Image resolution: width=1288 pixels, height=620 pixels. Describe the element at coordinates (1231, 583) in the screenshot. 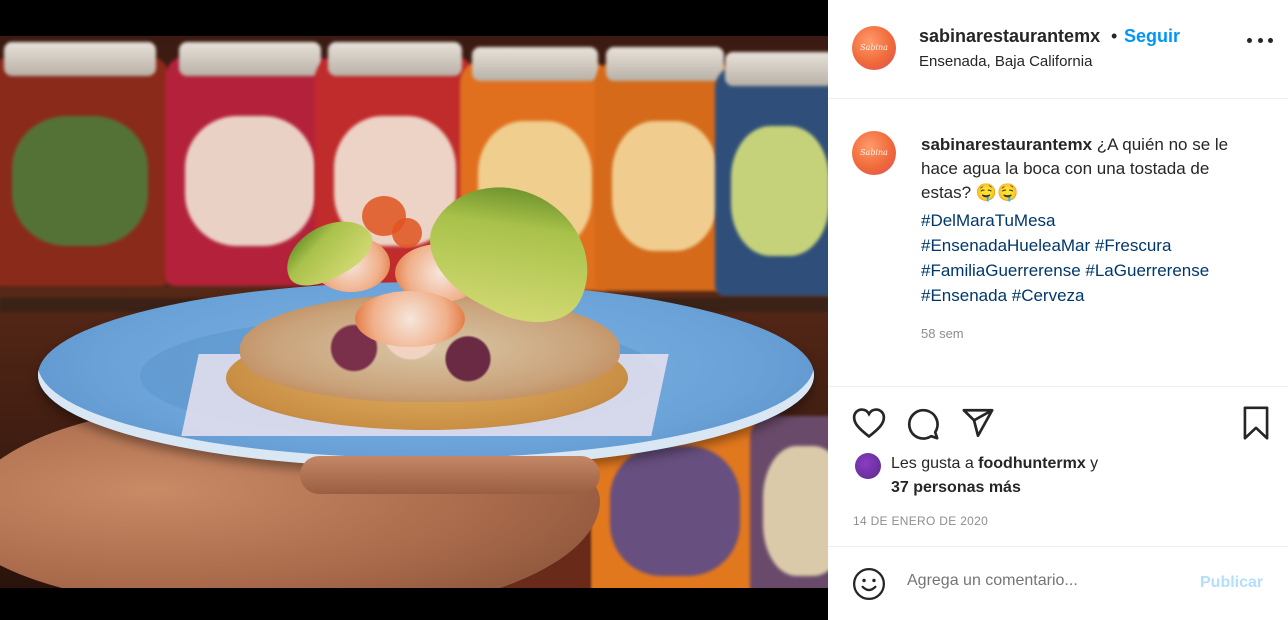

I see `publish-button: Publicar` at that location.